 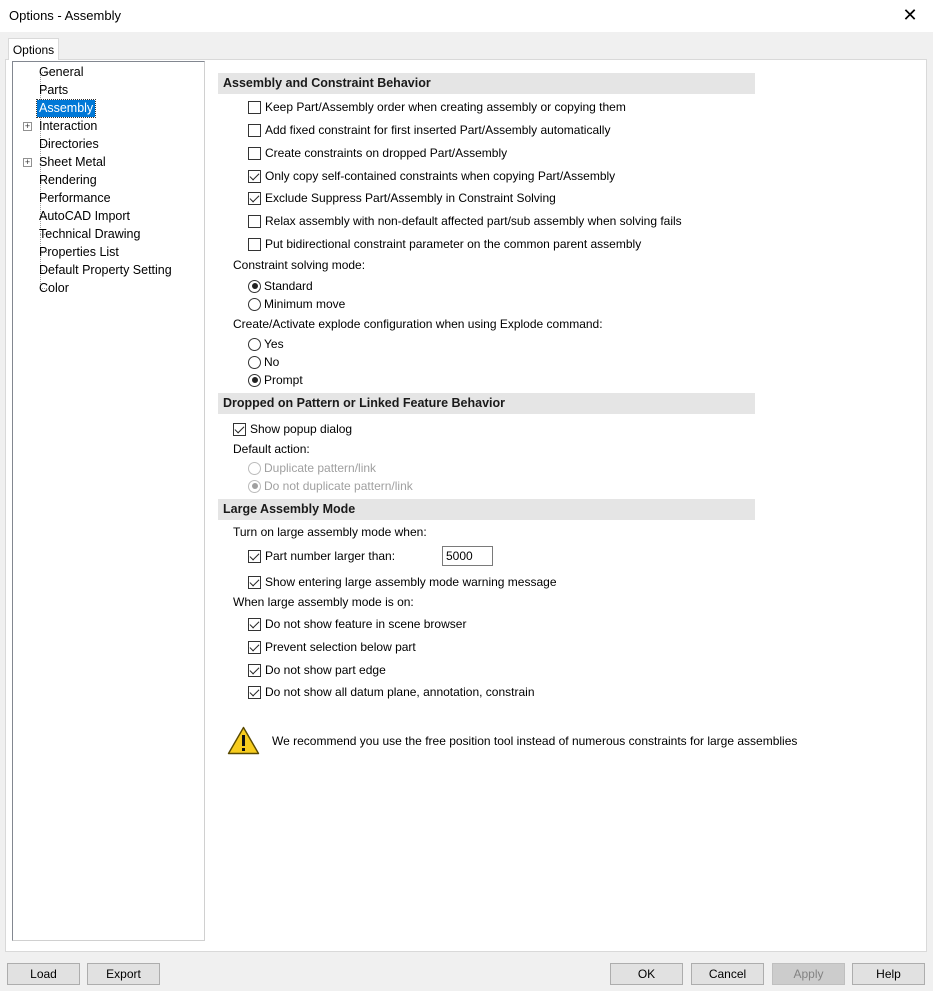 I want to click on tree-item-color: Color, so click(x=54, y=288).